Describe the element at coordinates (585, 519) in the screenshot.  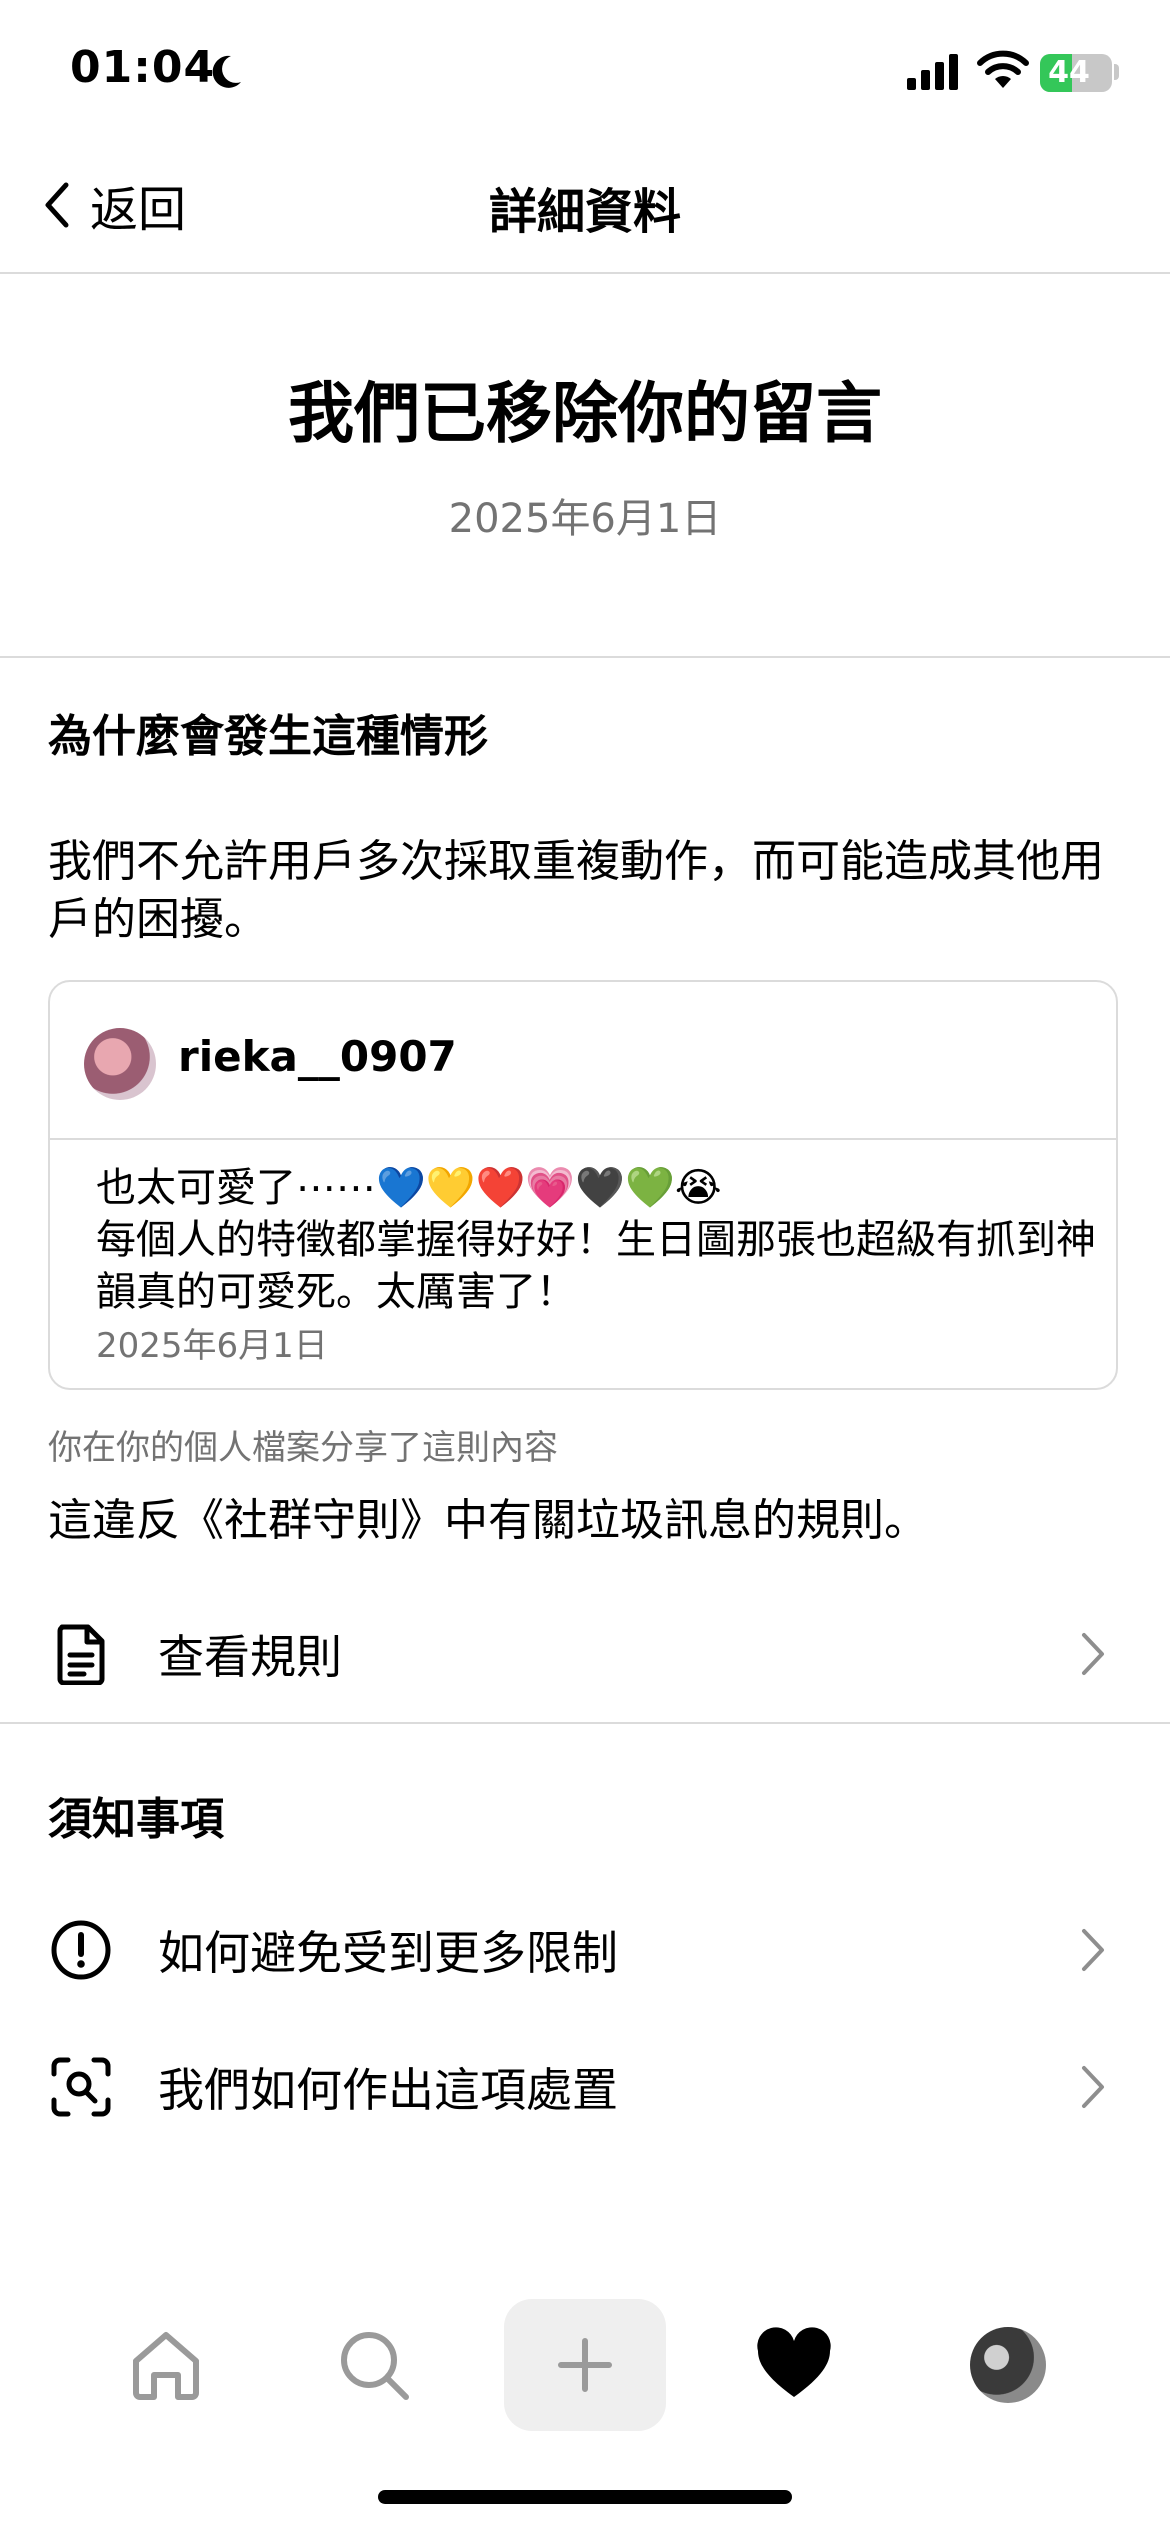
I see `removal-date: 2025年6月1日` at that location.